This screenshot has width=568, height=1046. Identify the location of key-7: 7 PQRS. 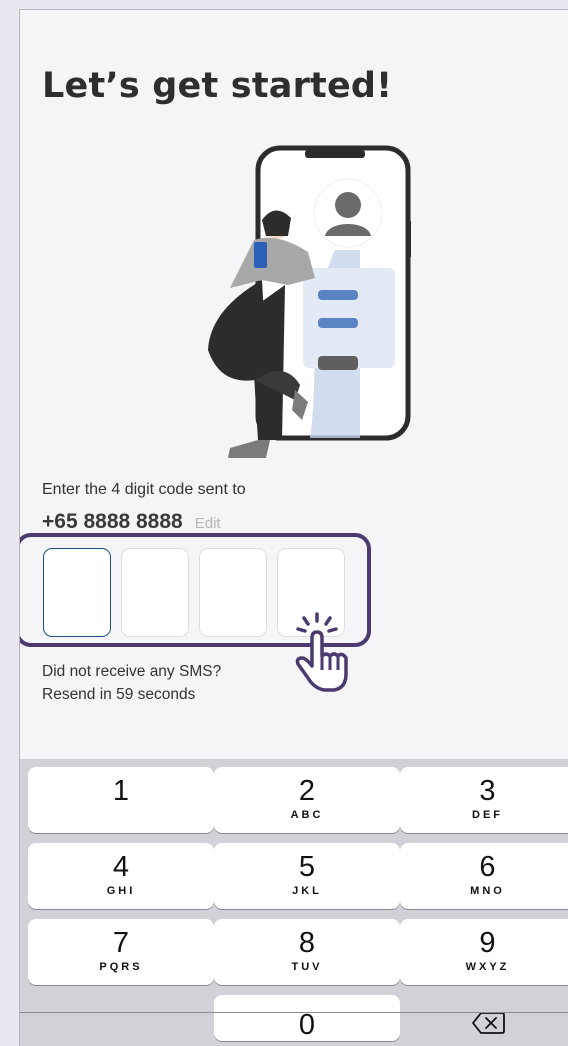
(121, 952).